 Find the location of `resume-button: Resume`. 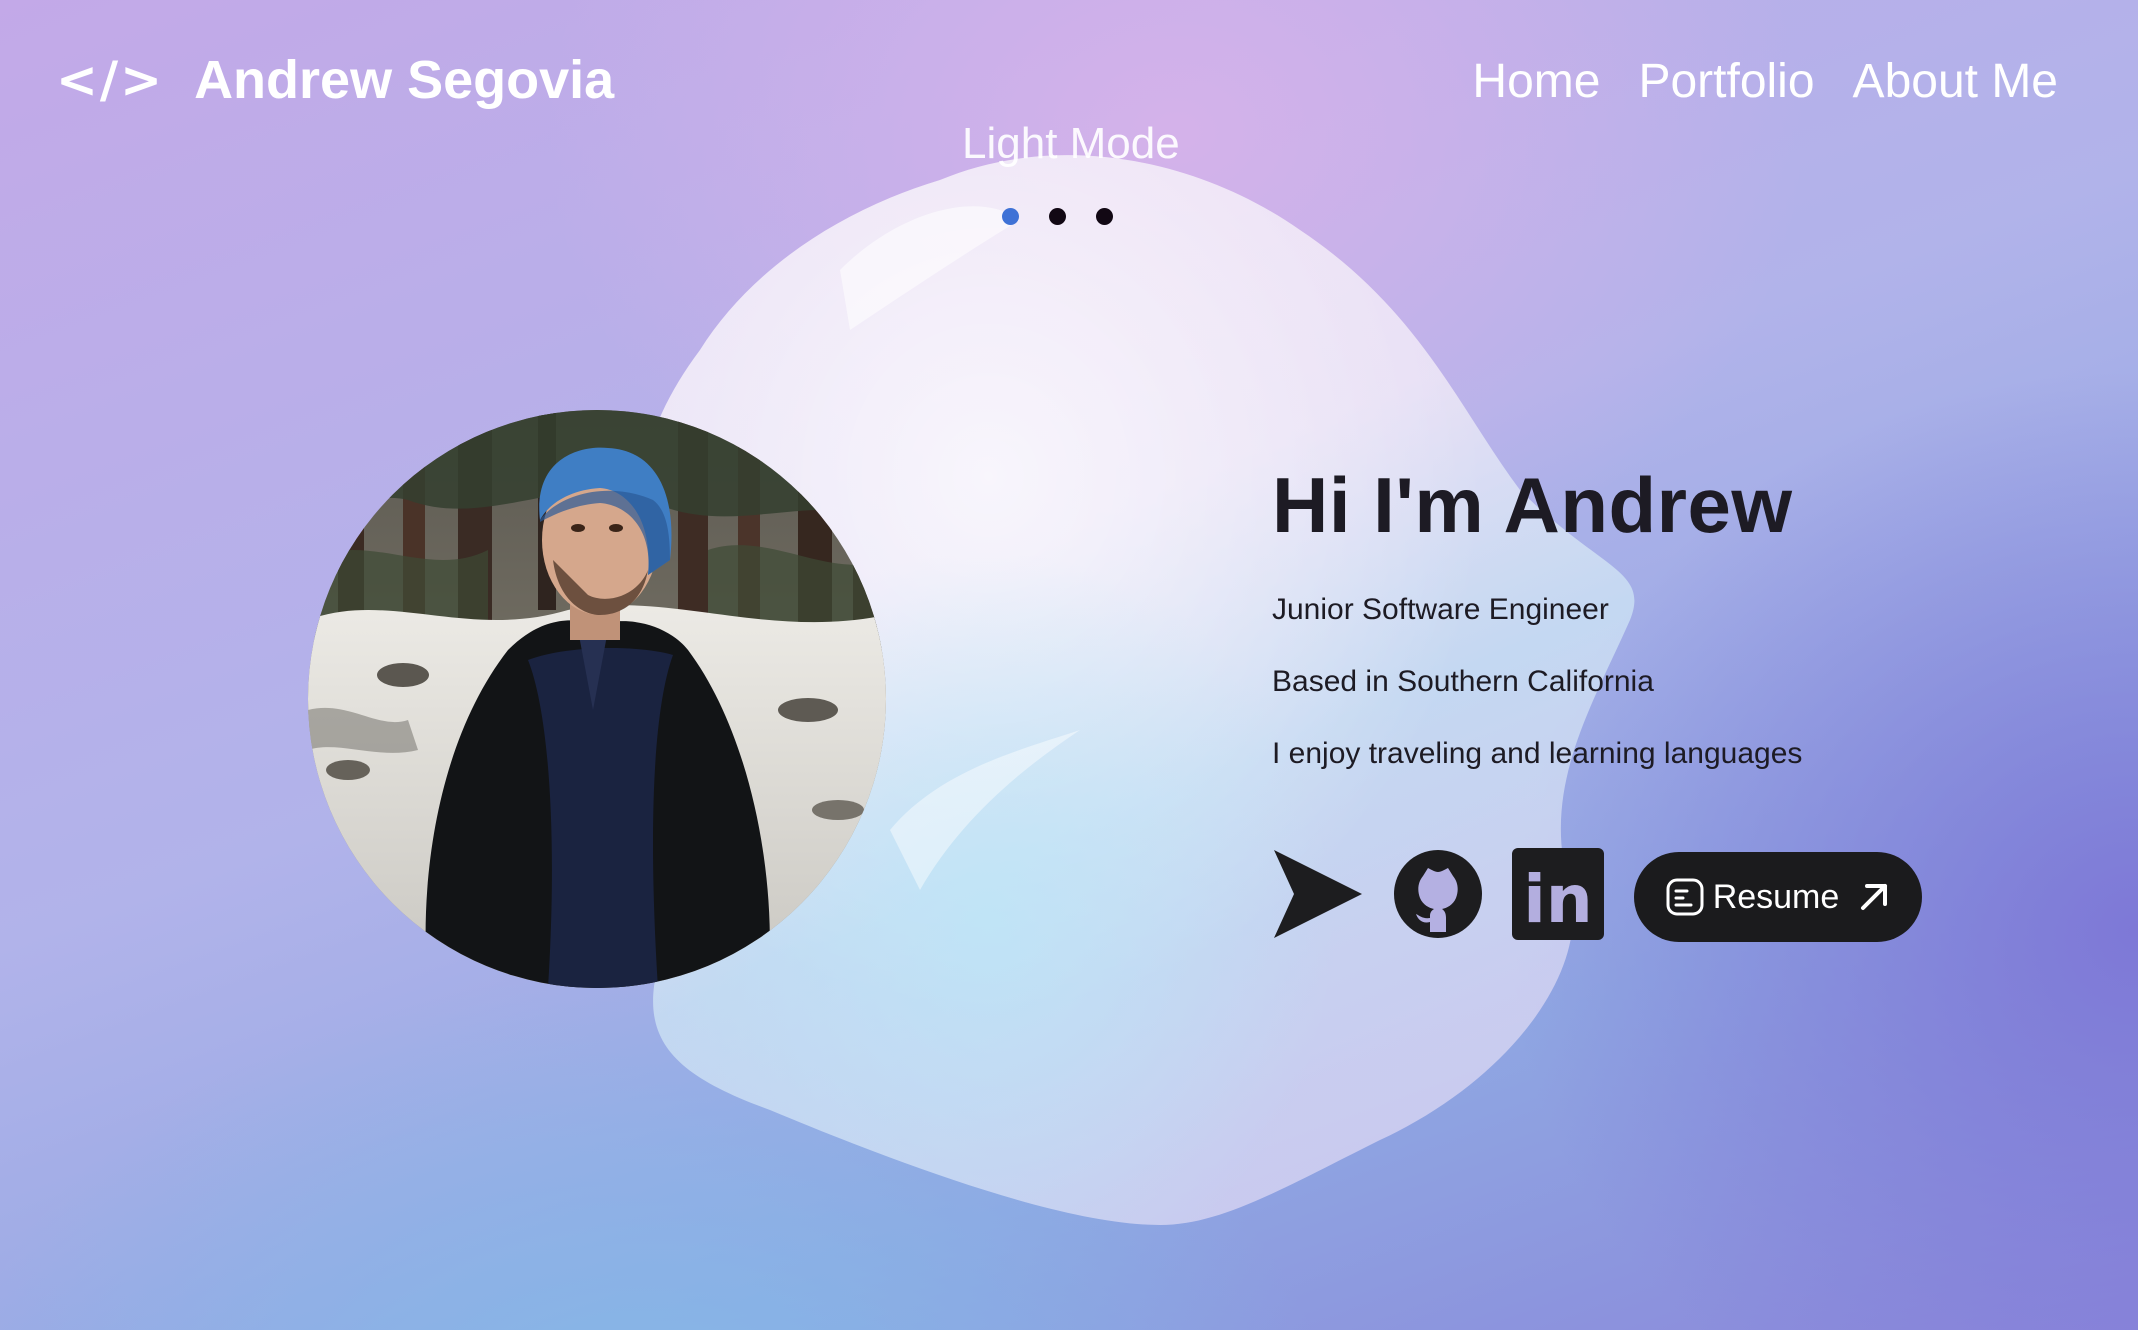

resume-button: Resume is located at coordinates (1778, 896).